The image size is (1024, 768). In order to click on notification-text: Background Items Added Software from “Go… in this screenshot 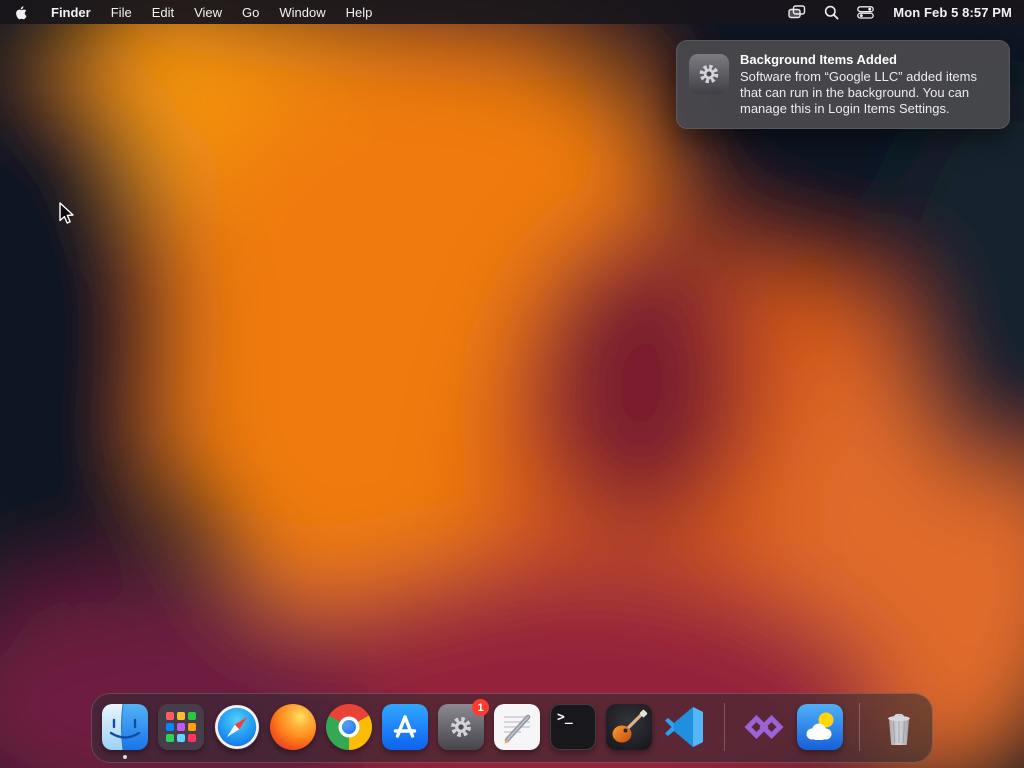, I will do `click(866, 84)`.